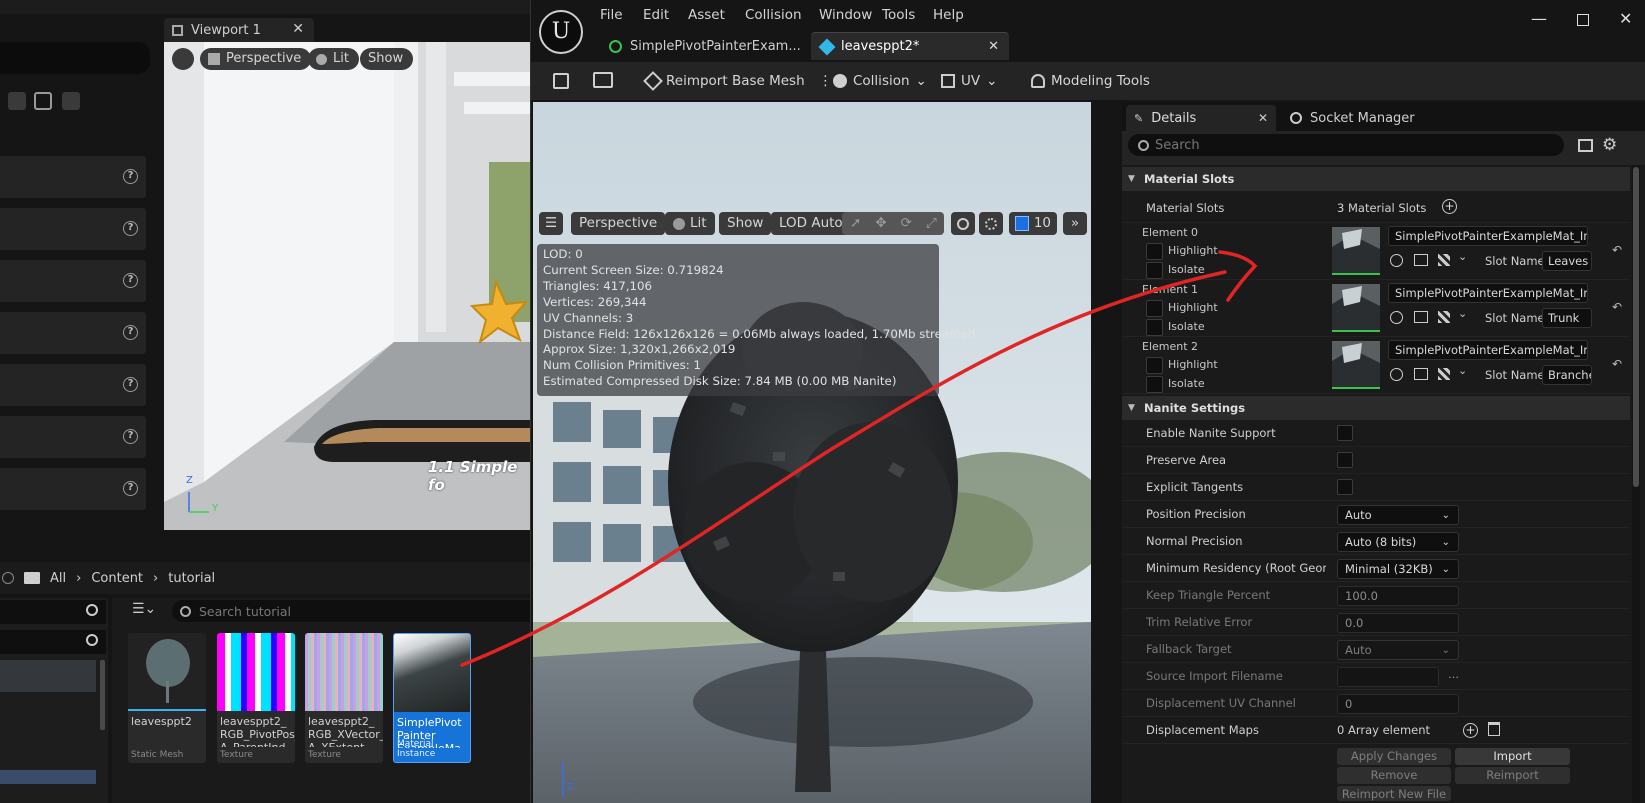  I want to click on minimum-residency-dropdown: Minimal (32KB) ⌄, so click(1398, 569).